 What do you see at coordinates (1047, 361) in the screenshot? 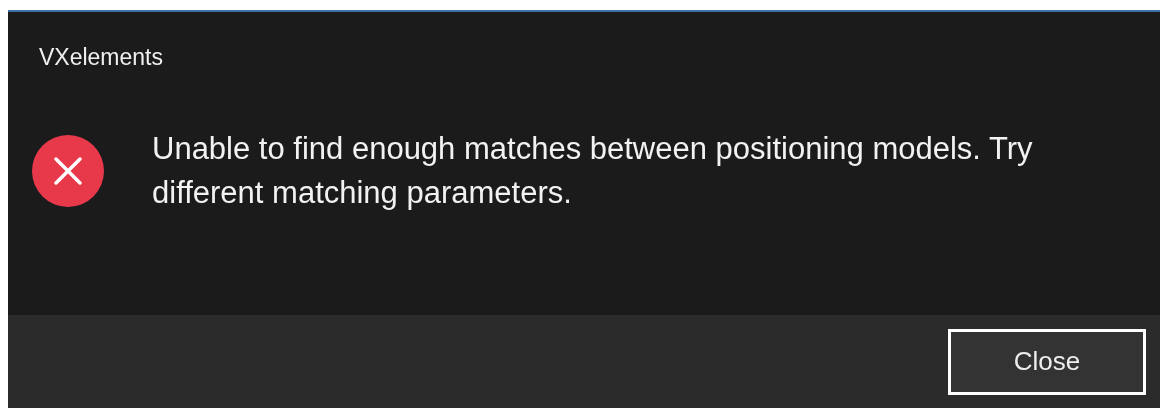
I see `close-button: Close` at bounding box center [1047, 361].